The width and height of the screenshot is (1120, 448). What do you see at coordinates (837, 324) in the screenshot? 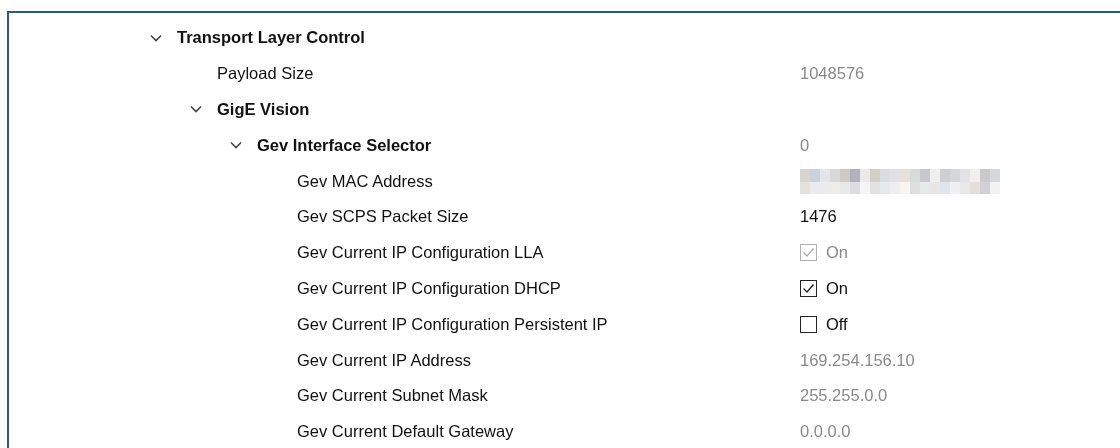
I see `checkbox-label: Off` at bounding box center [837, 324].